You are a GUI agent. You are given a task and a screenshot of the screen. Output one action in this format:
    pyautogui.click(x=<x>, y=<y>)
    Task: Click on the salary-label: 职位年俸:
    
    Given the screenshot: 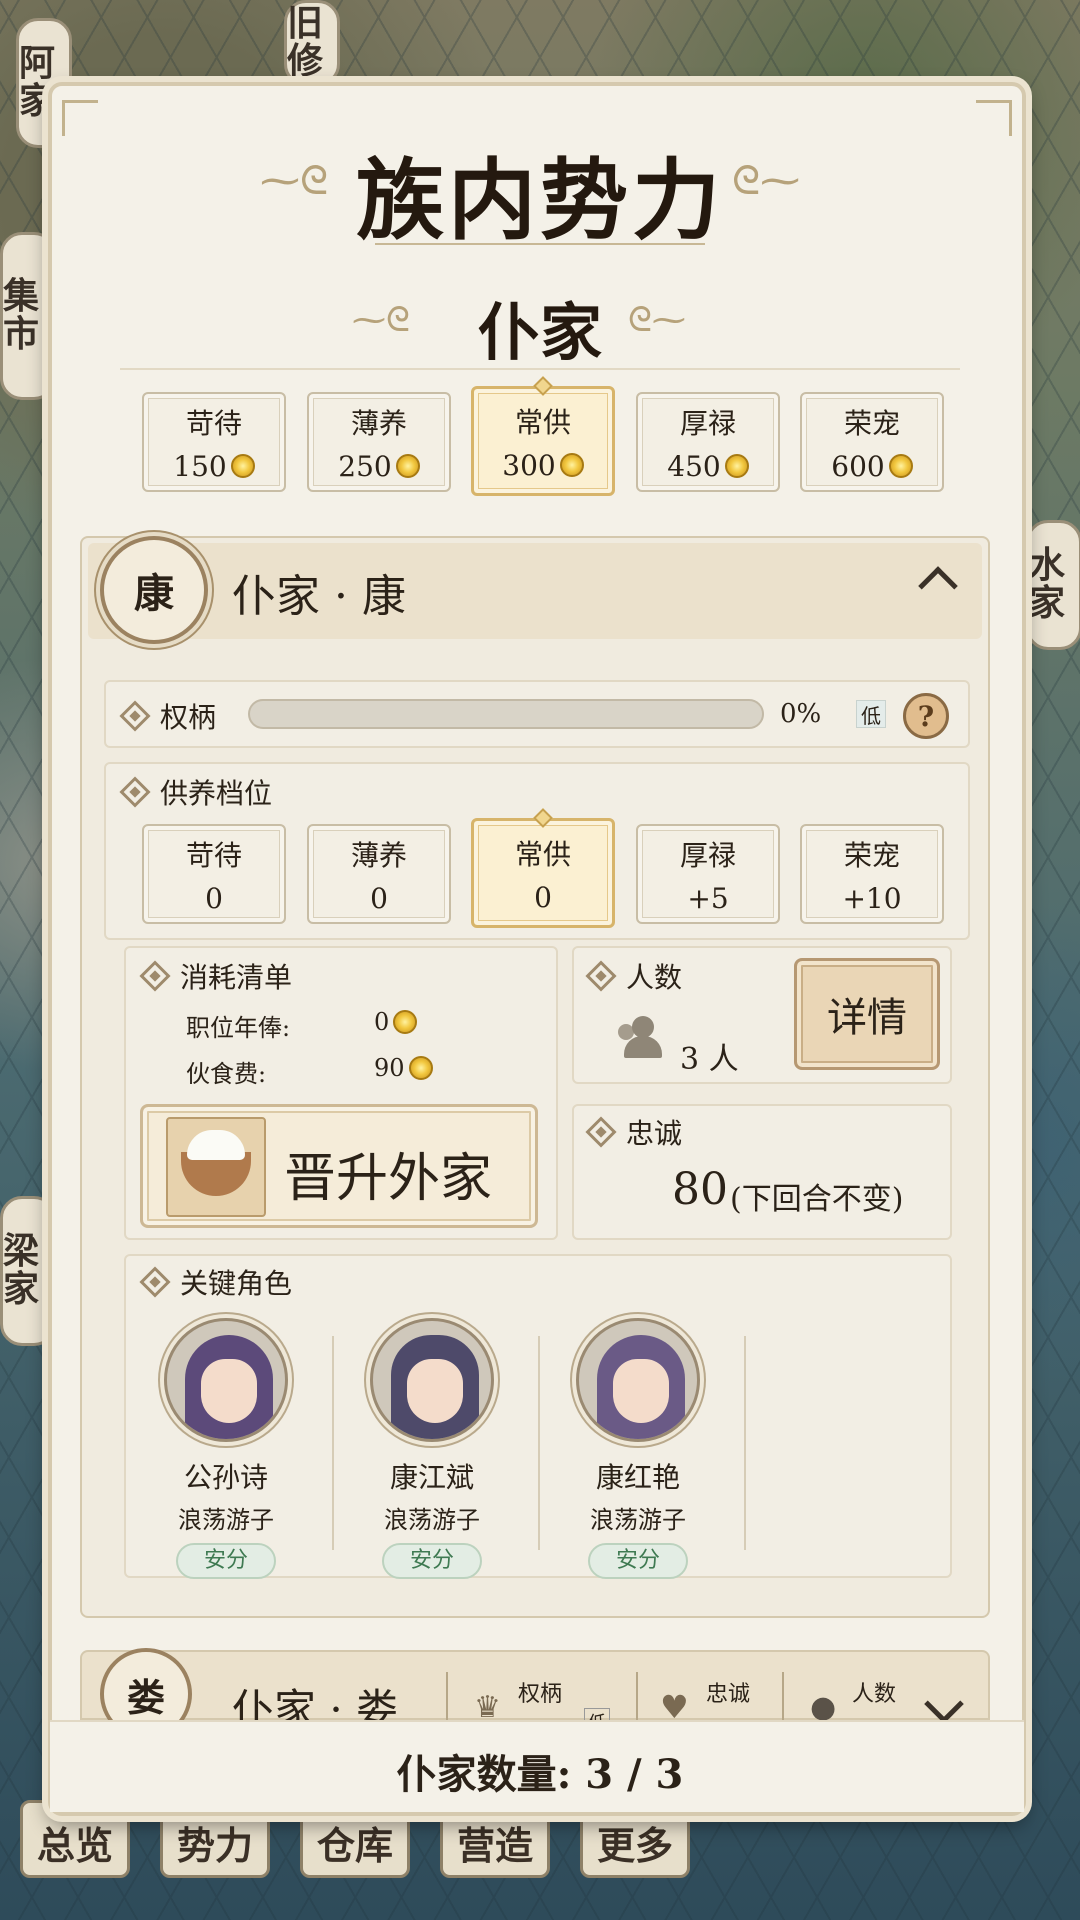 What is the action you would take?
    pyautogui.click(x=238, y=1028)
    